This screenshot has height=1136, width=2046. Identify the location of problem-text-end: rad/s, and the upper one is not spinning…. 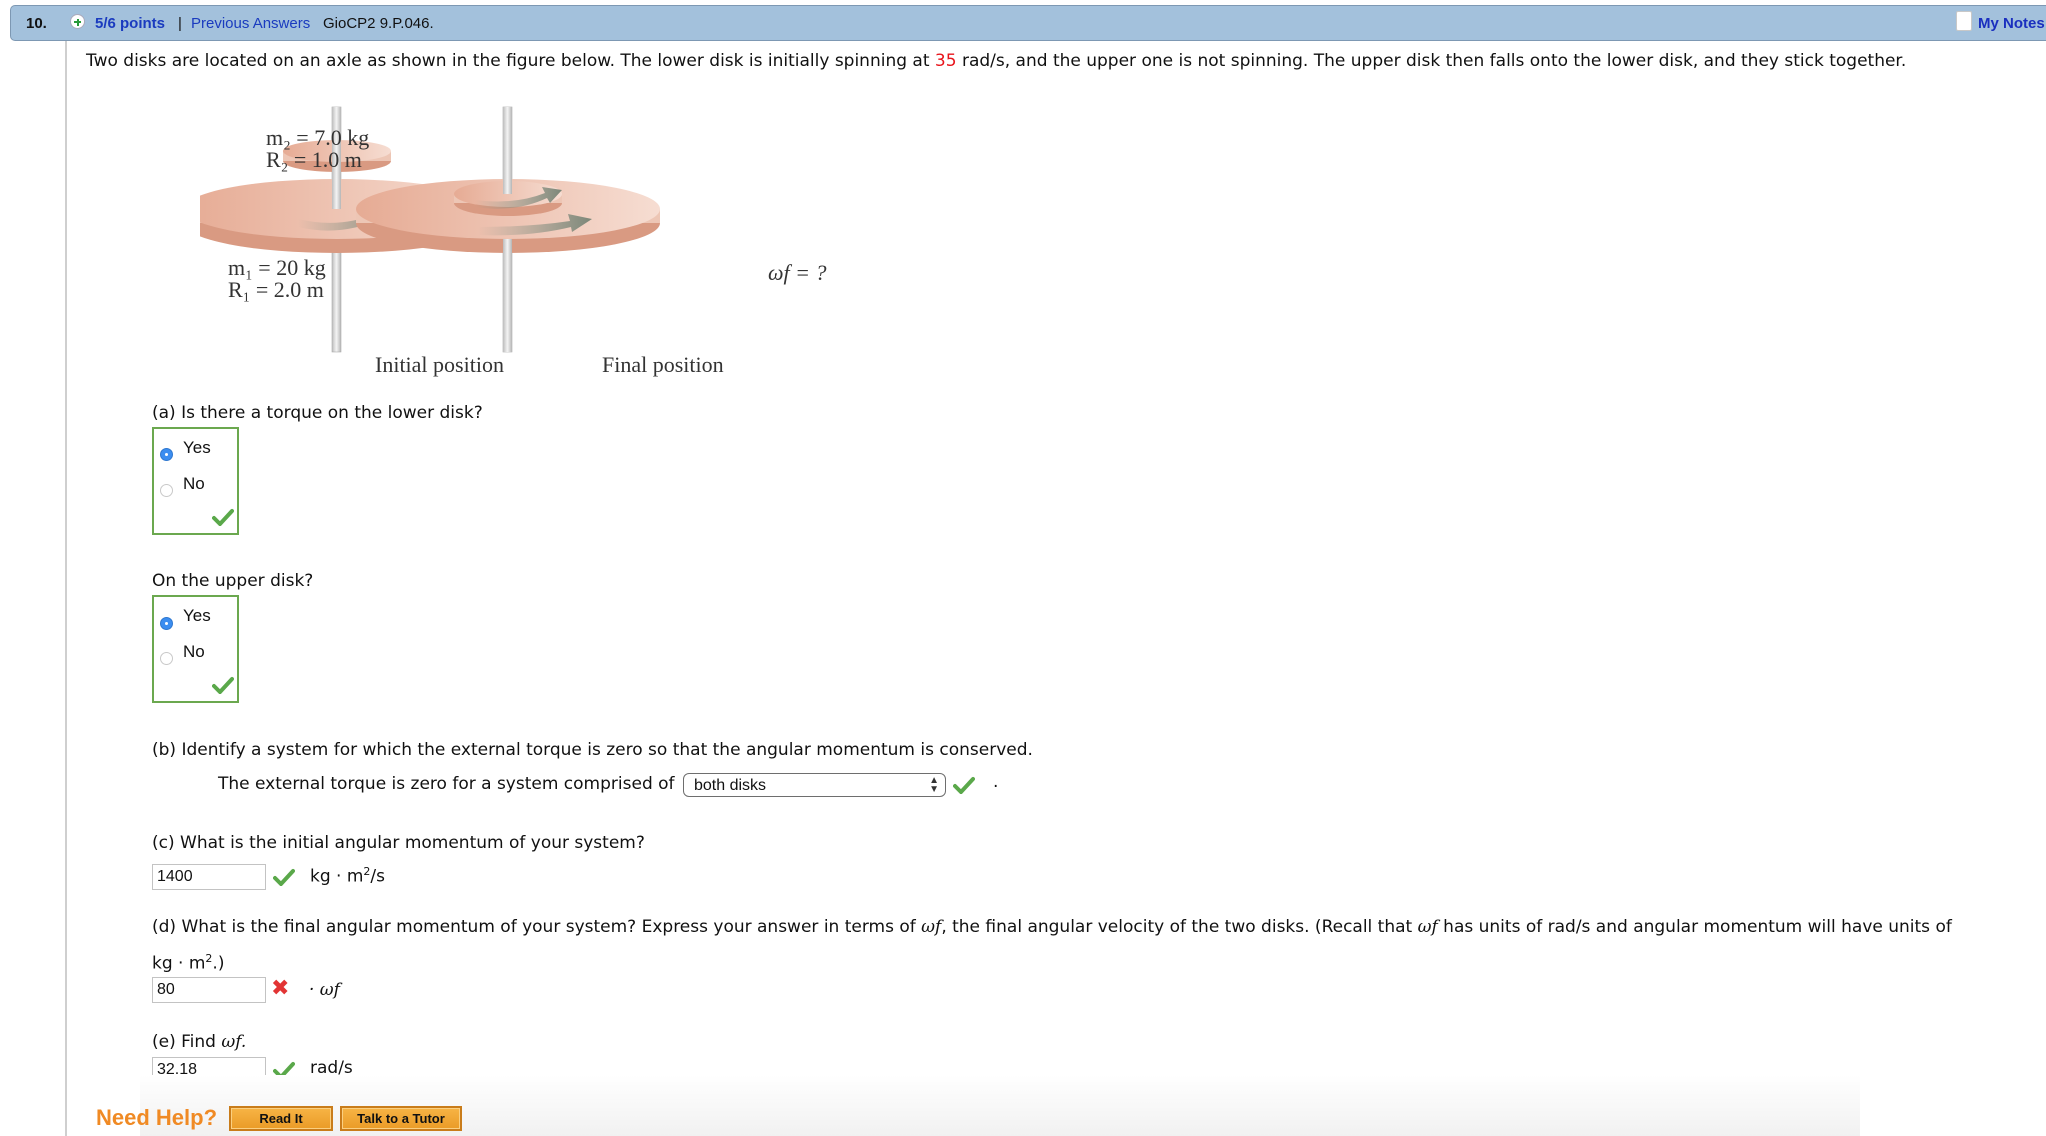
(1431, 61).